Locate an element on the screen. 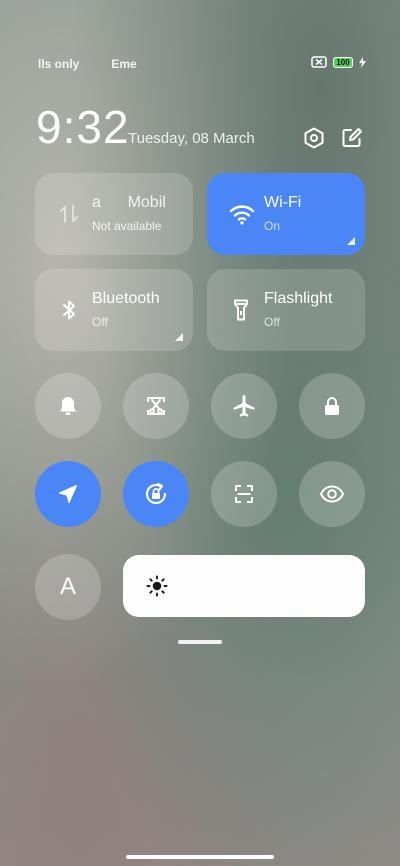 The height and width of the screenshot is (866, 400). emergency-text: Eme is located at coordinates (124, 64).